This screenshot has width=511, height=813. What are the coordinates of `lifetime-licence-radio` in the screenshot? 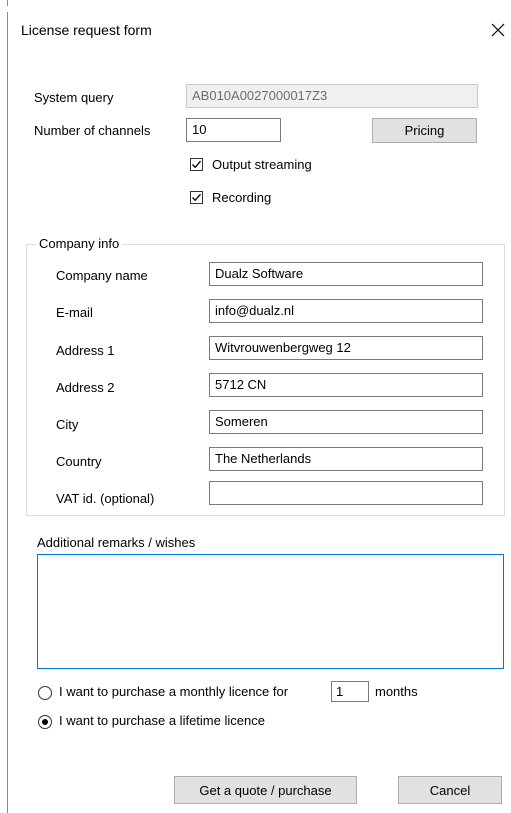 It's located at (45, 722).